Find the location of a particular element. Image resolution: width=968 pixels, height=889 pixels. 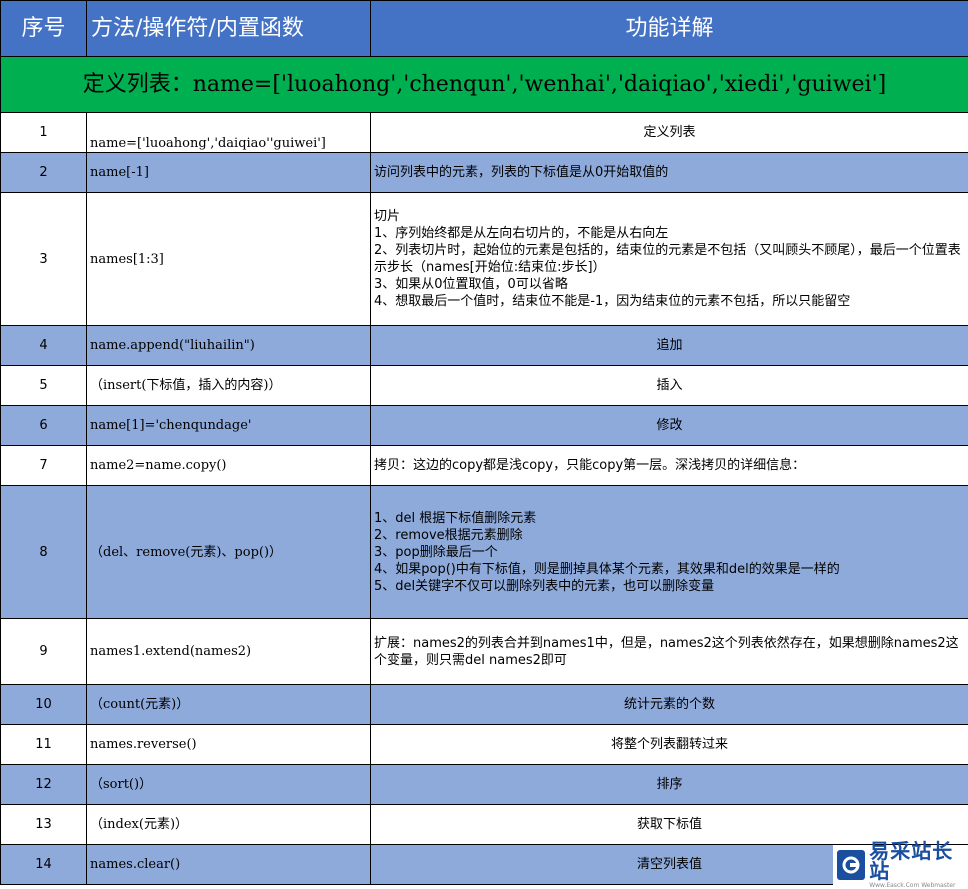

row-method: names[1:3] is located at coordinates (229, 259).